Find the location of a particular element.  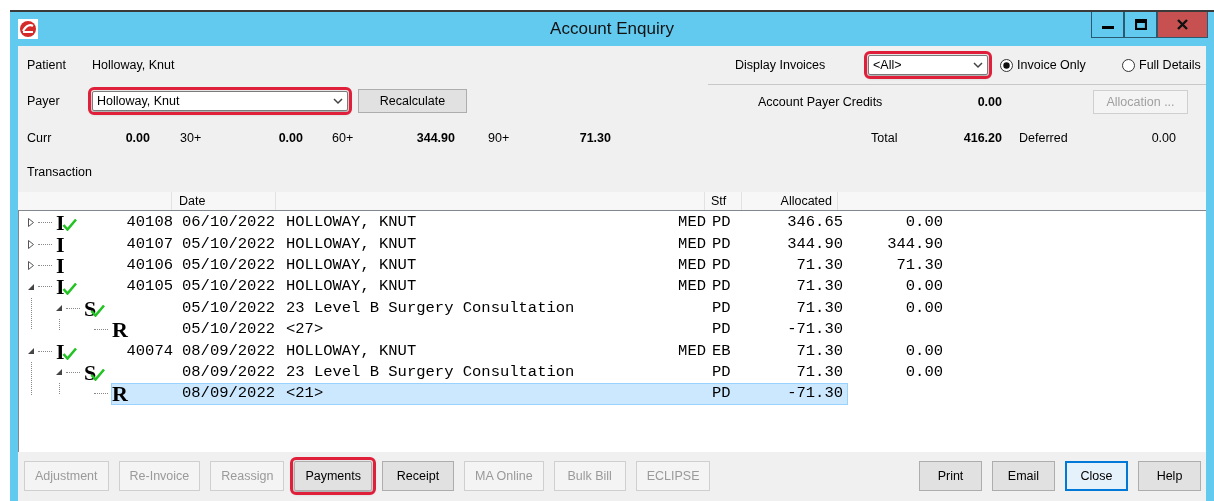

credits-amount: 0.00 is located at coordinates (989, 101).